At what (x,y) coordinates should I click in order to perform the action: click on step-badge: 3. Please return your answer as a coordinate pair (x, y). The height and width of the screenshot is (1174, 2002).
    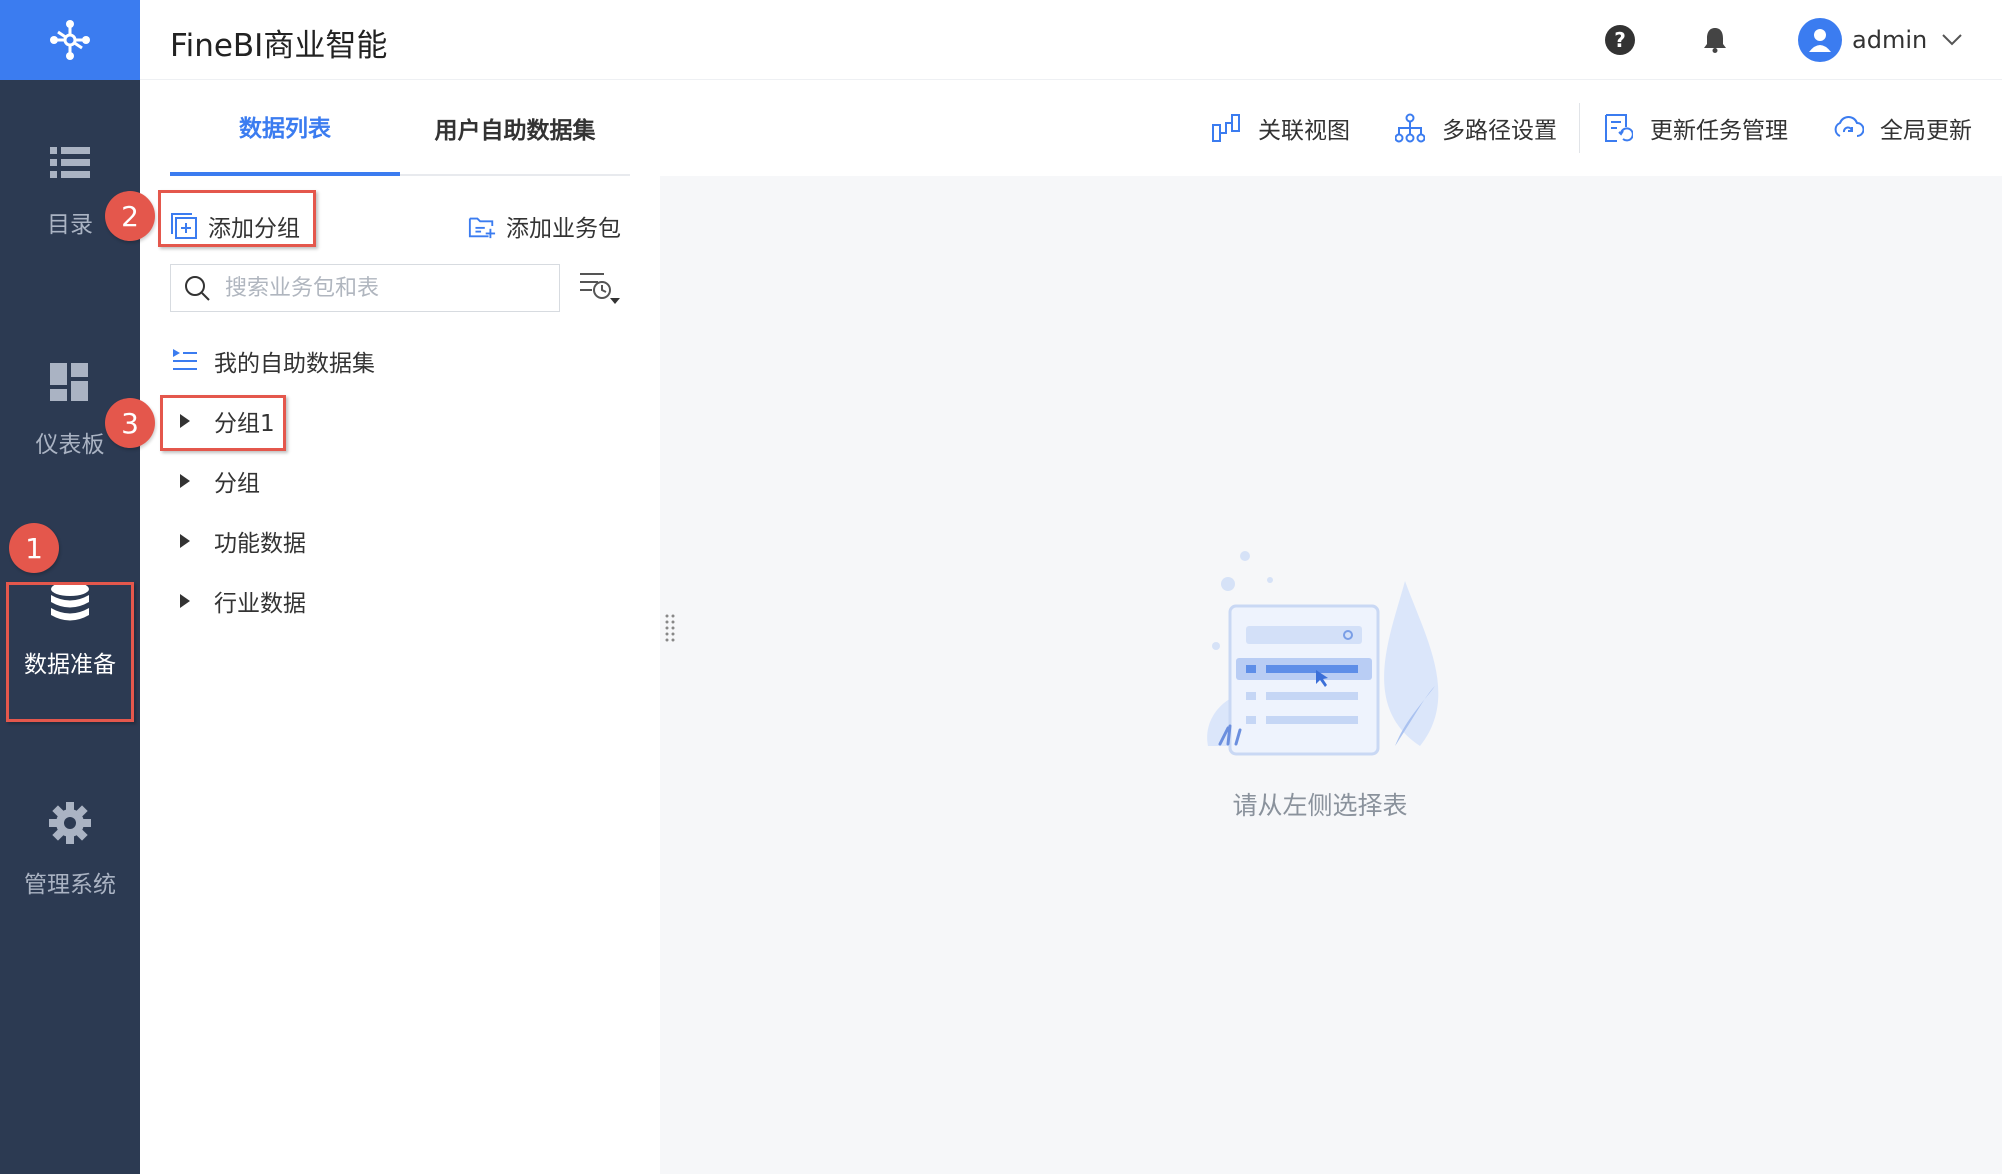
    Looking at the image, I should click on (130, 423).